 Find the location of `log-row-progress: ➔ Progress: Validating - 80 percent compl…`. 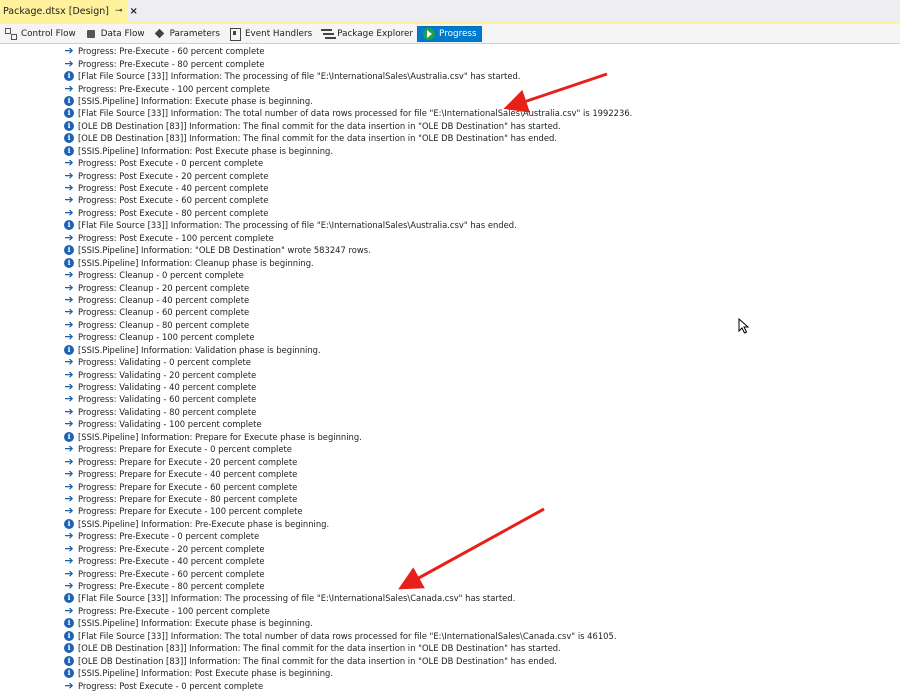

log-row-progress: ➔ Progress: Validating - 80 percent compl… is located at coordinates (478, 412).